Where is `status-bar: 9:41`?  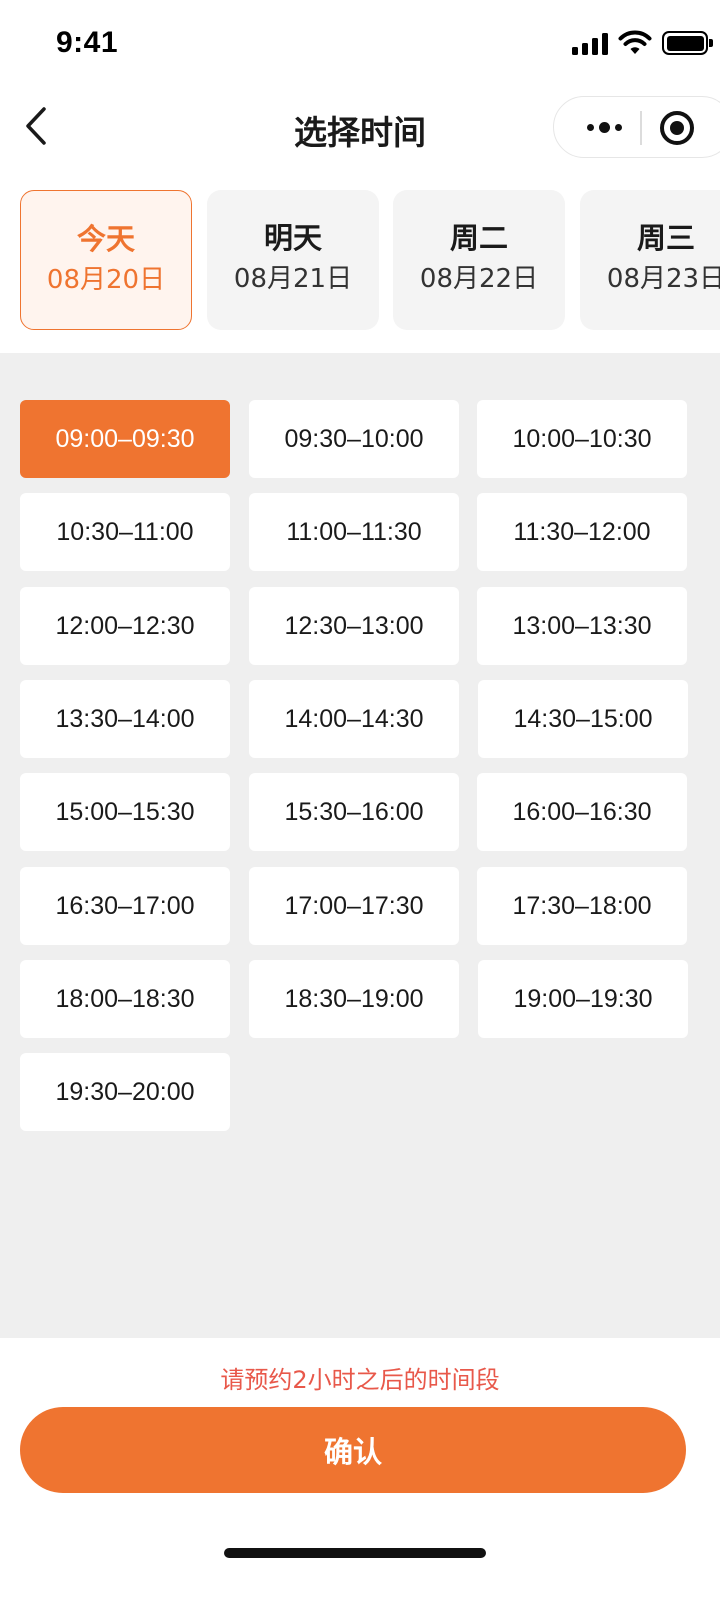 status-bar: 9:41 is located at coordinates (360, 46).